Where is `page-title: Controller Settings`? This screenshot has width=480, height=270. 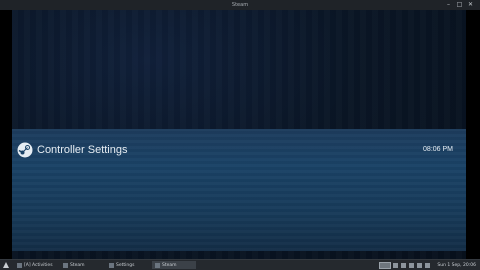
page-title: Controller Settings is located at coordinates (82, 150).